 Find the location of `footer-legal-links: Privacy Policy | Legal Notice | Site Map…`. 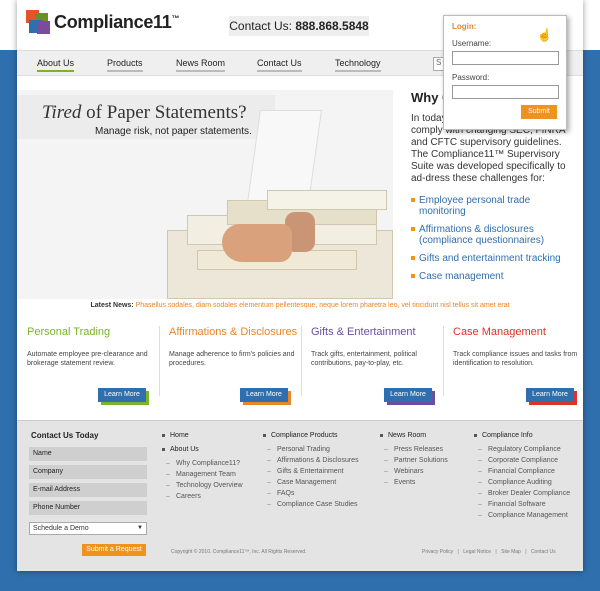

footer-legal-links: Privacy Policy | Legal Notice | Site Map… is located at coordinates (490, 552).